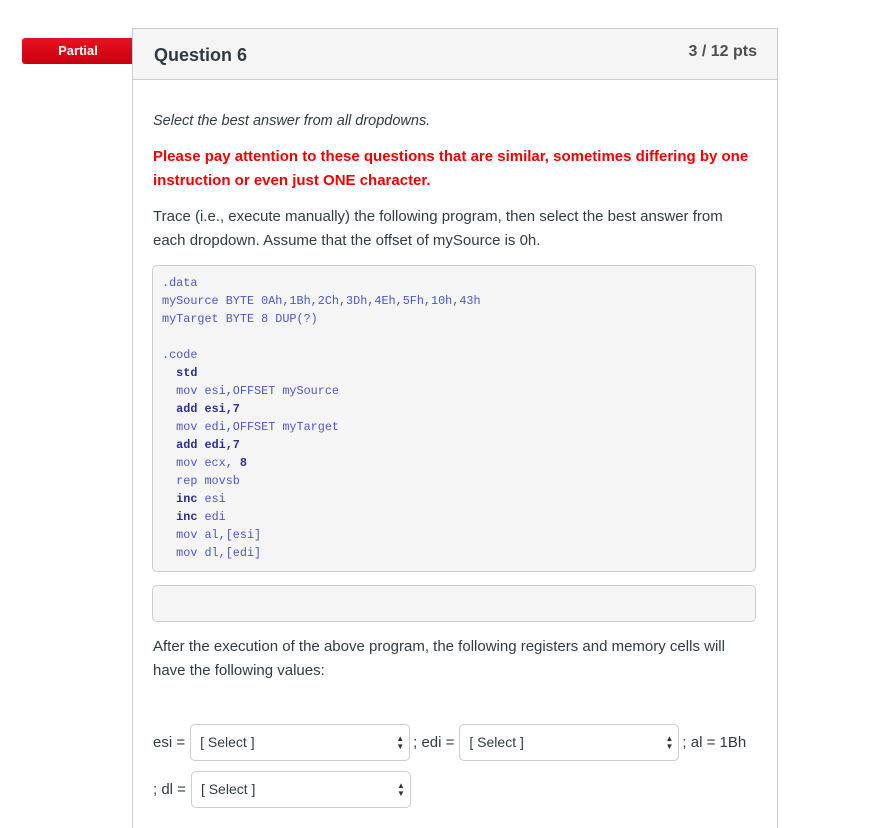 This screenshot has height=828, width=892. I want to click on code-text: mov edi,OFFSET myTarget, so click(250, 427).